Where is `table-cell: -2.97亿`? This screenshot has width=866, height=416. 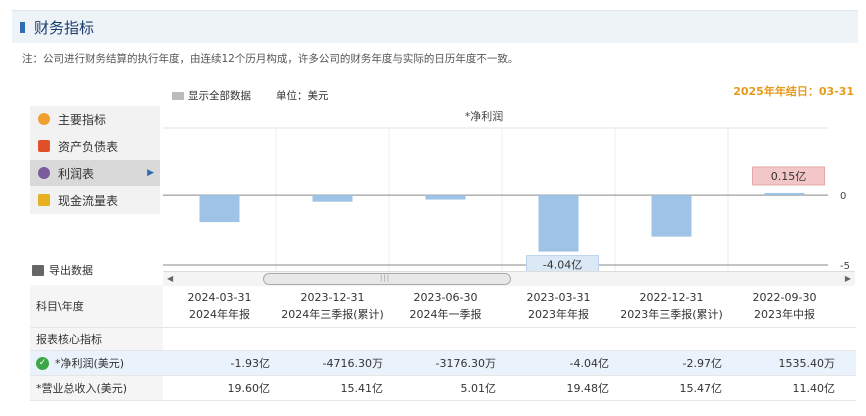 table-cell: -2.97亿 is located at coordinates (702, 363).